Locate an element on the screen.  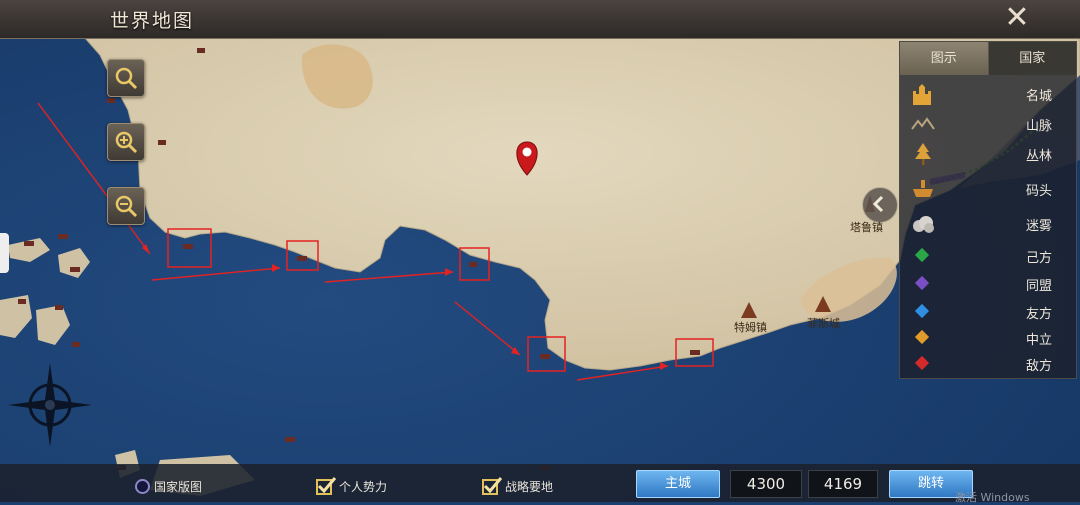
legend-label: 中立 is located at coordinates (1038, 340).